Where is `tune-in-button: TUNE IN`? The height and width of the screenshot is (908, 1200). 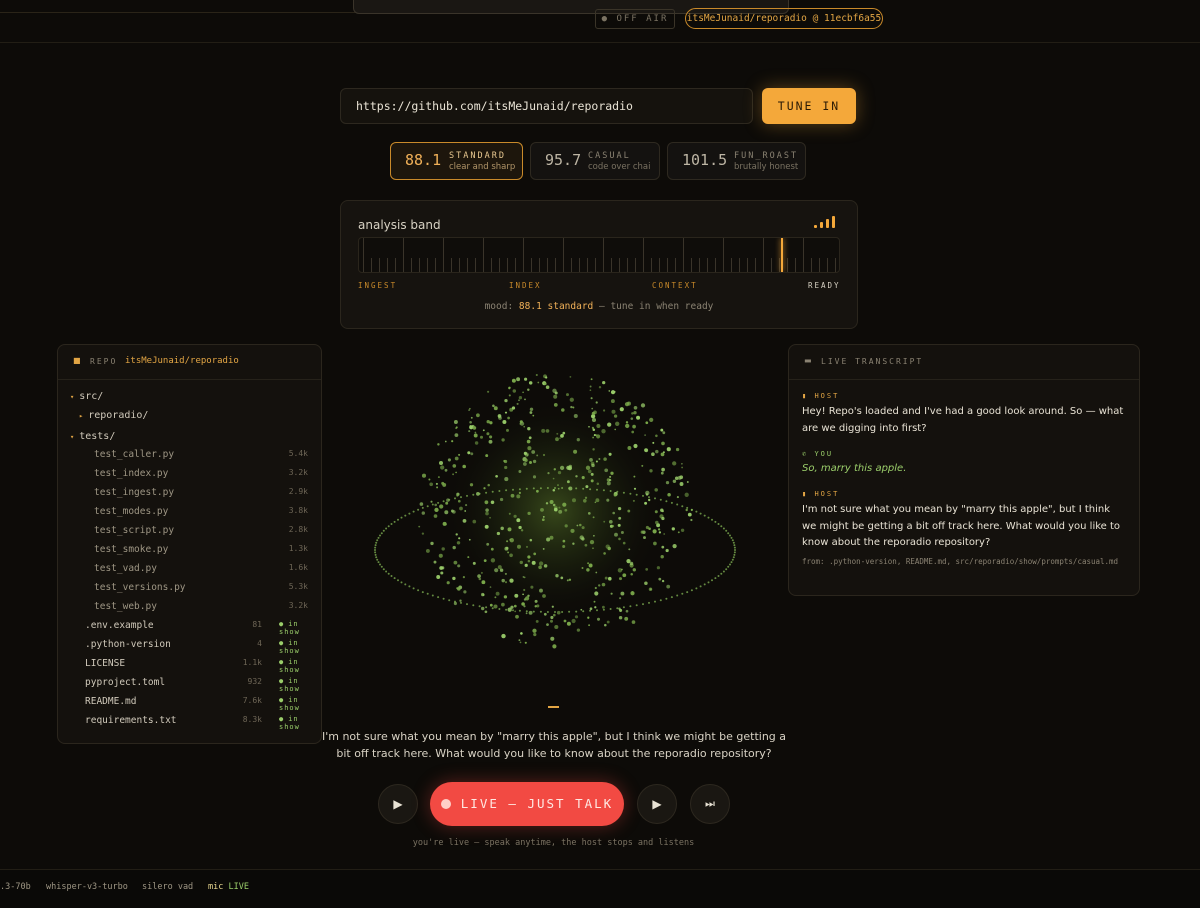
tune-in-button: TUNE IN is located at coordinates (809, 106).